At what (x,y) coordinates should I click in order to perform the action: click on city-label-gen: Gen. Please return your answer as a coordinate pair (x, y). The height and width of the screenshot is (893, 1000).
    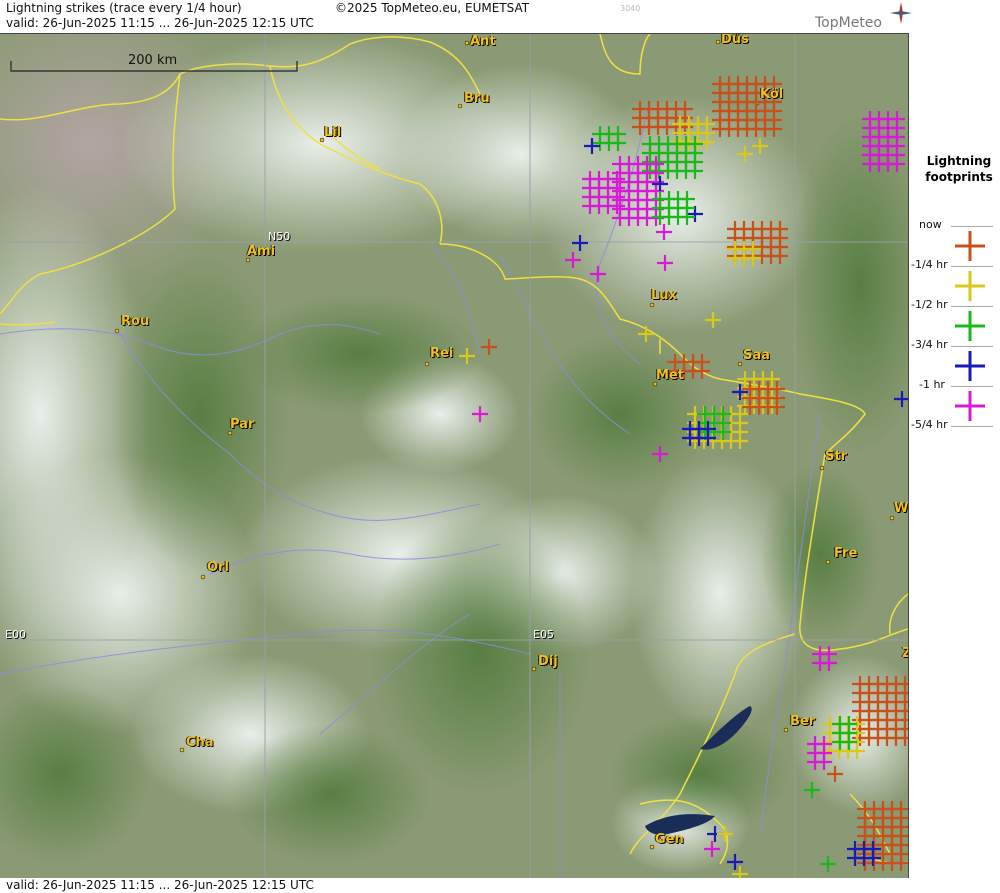
    Looking at the image, I should click on (669, 839).